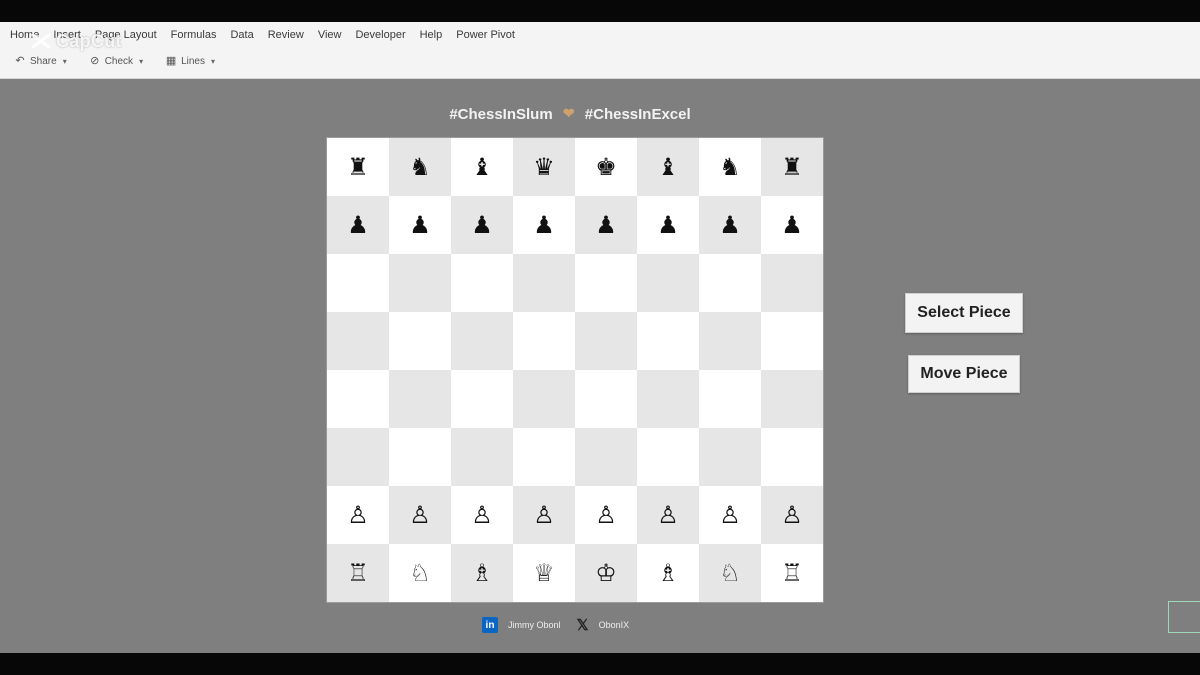 The image size is (1200, 675). I want to click on select-piece-button: Select Piece, so click(964, 313).